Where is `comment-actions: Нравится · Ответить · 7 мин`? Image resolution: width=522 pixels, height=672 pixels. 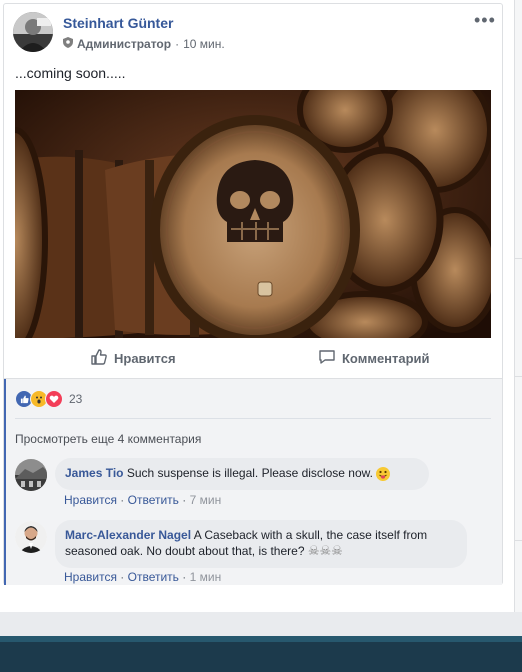 comment-actions: Нравится · Ответить · 7 мин is located at coordinates (142, 500).